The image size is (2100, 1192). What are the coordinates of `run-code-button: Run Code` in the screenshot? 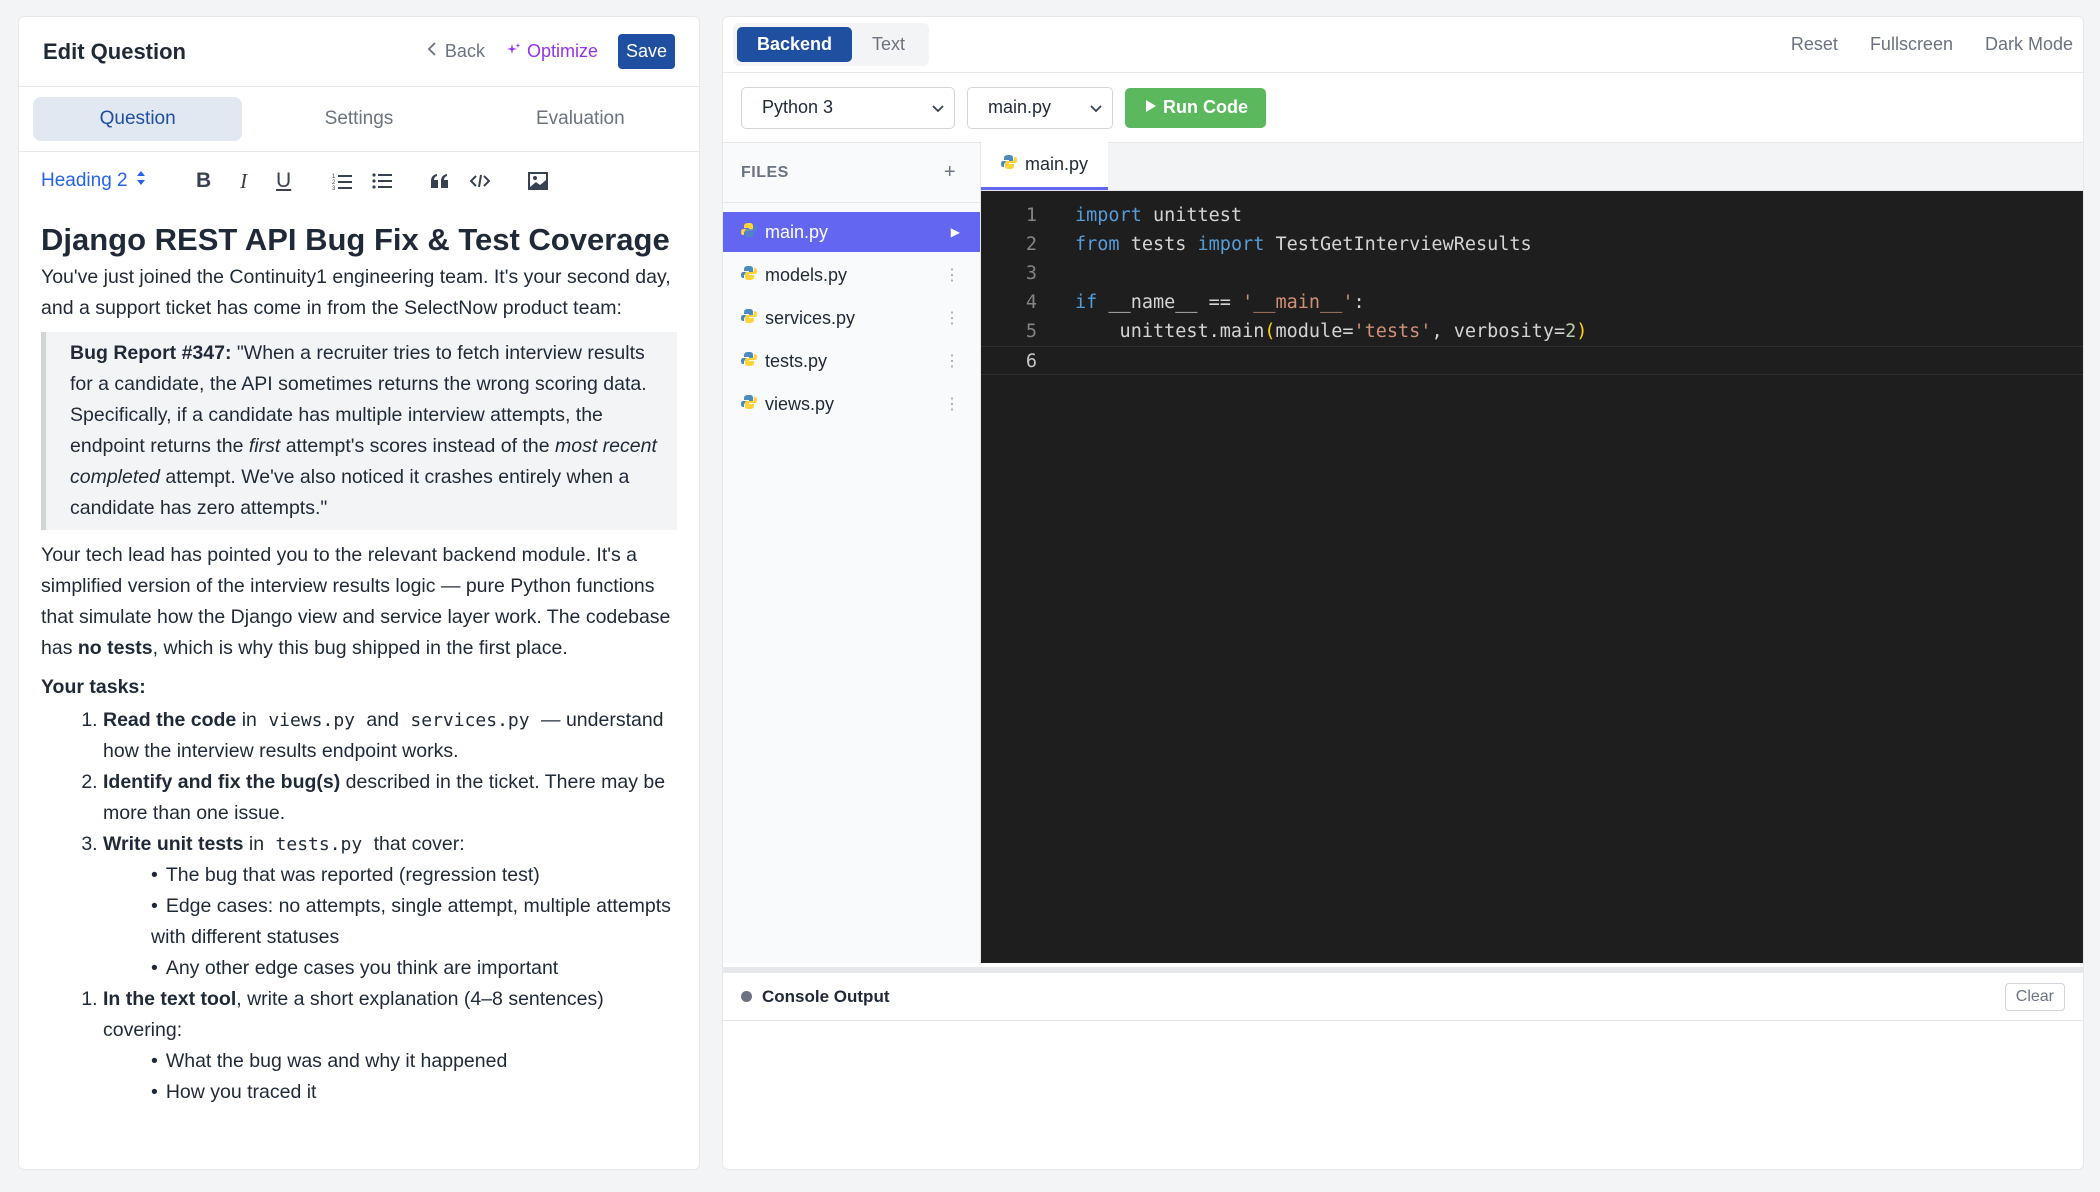 It's located at (1195, 107).